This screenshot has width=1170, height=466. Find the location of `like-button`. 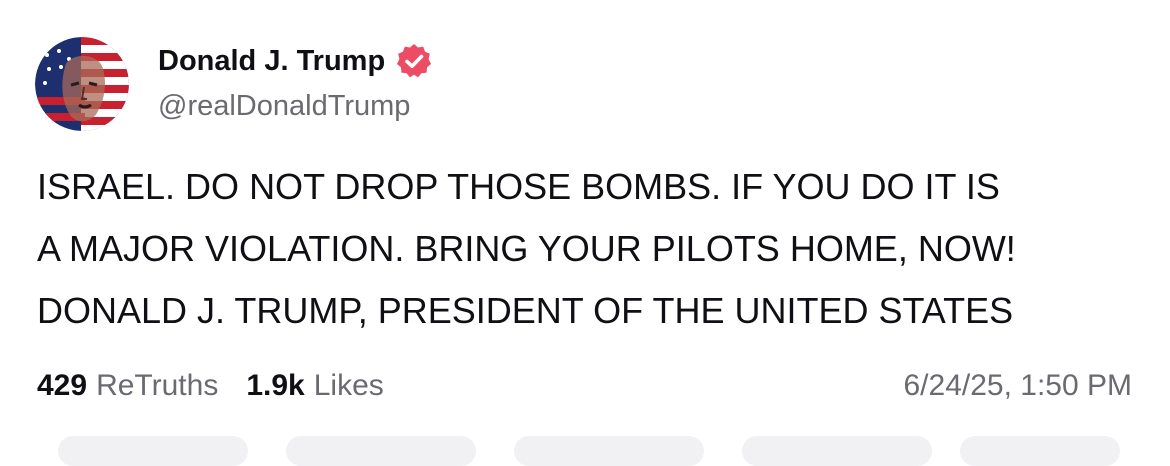

like-button is located at coordinates (609, 451).